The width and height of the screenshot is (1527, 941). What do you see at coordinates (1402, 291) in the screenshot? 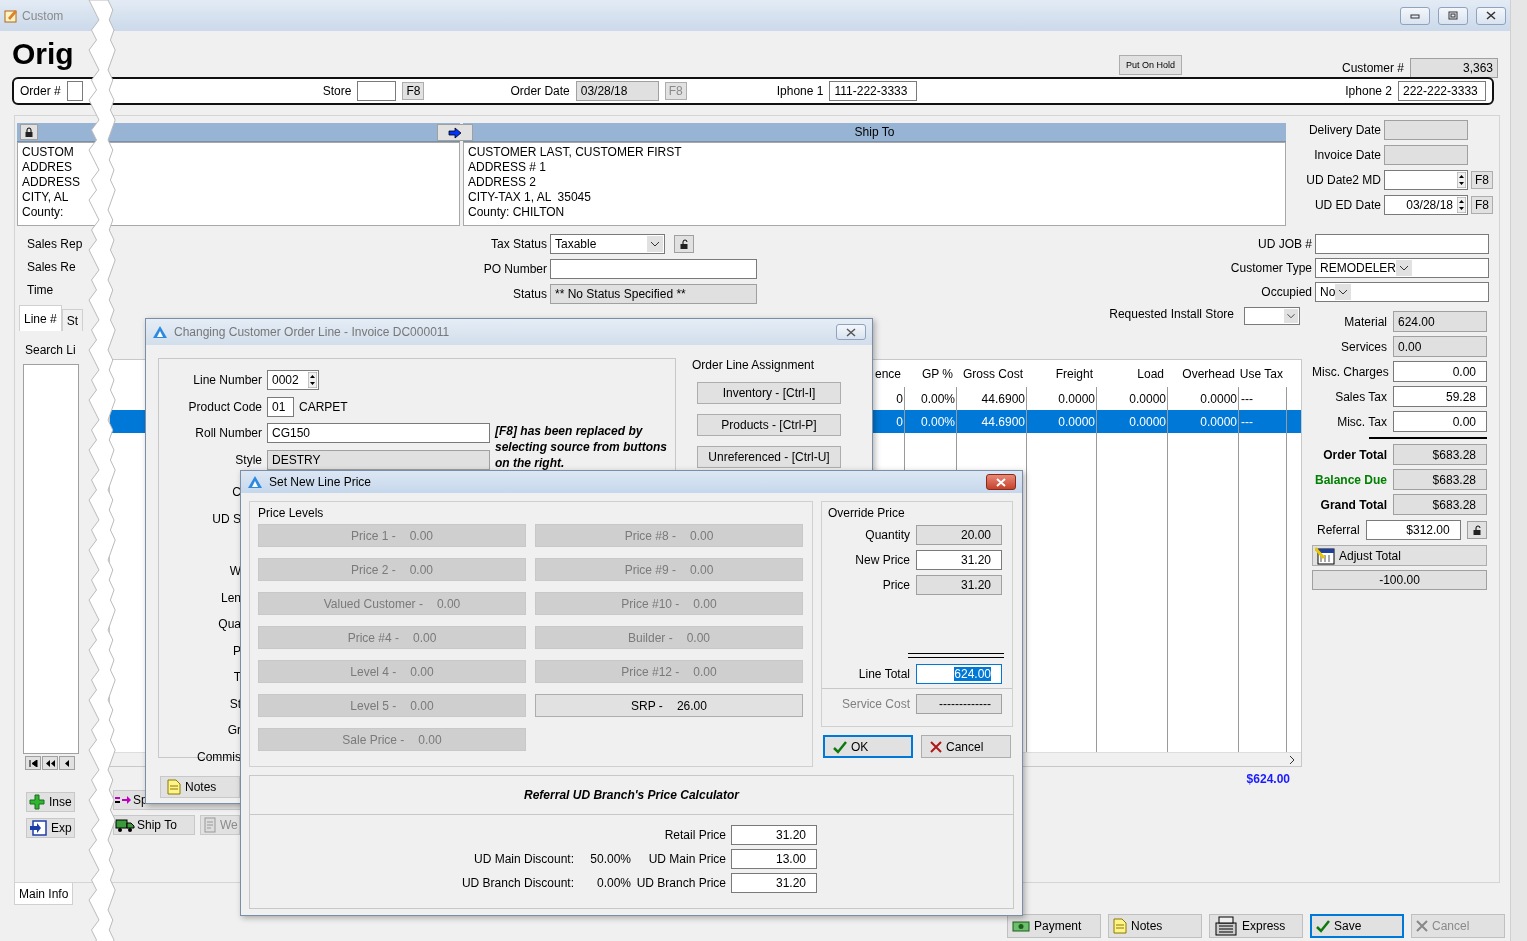
I see `combo-box: No` at bounding box center [1402, 291].